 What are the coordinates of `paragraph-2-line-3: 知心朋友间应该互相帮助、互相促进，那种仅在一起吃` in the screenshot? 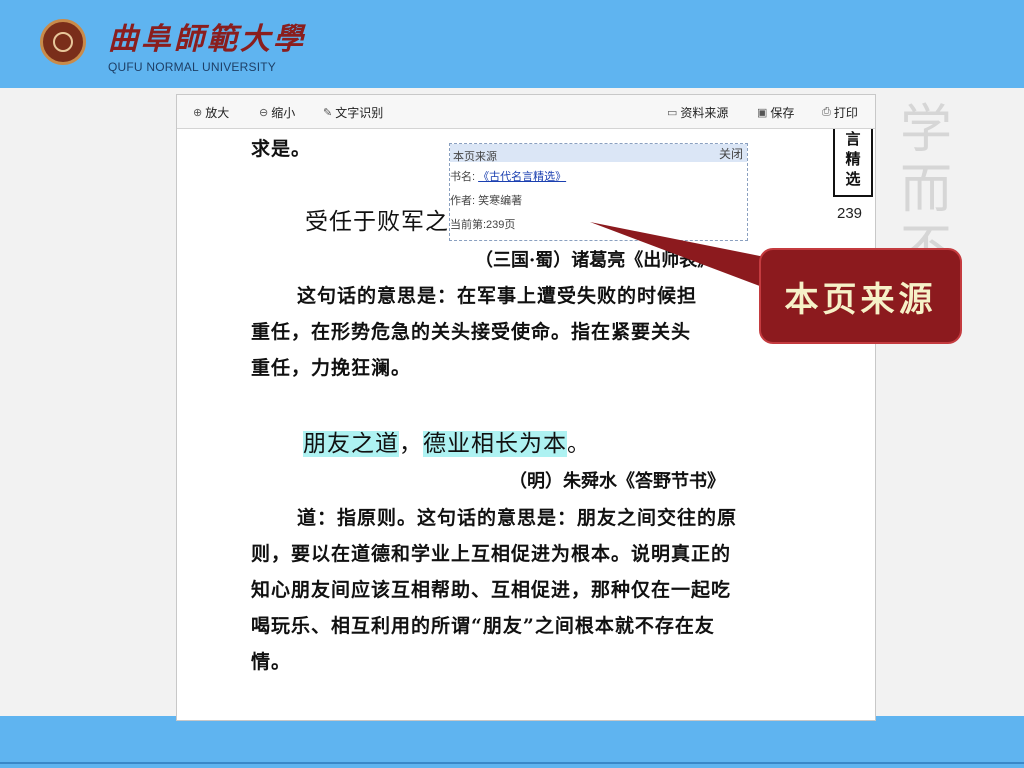 It's located at (491, 590).